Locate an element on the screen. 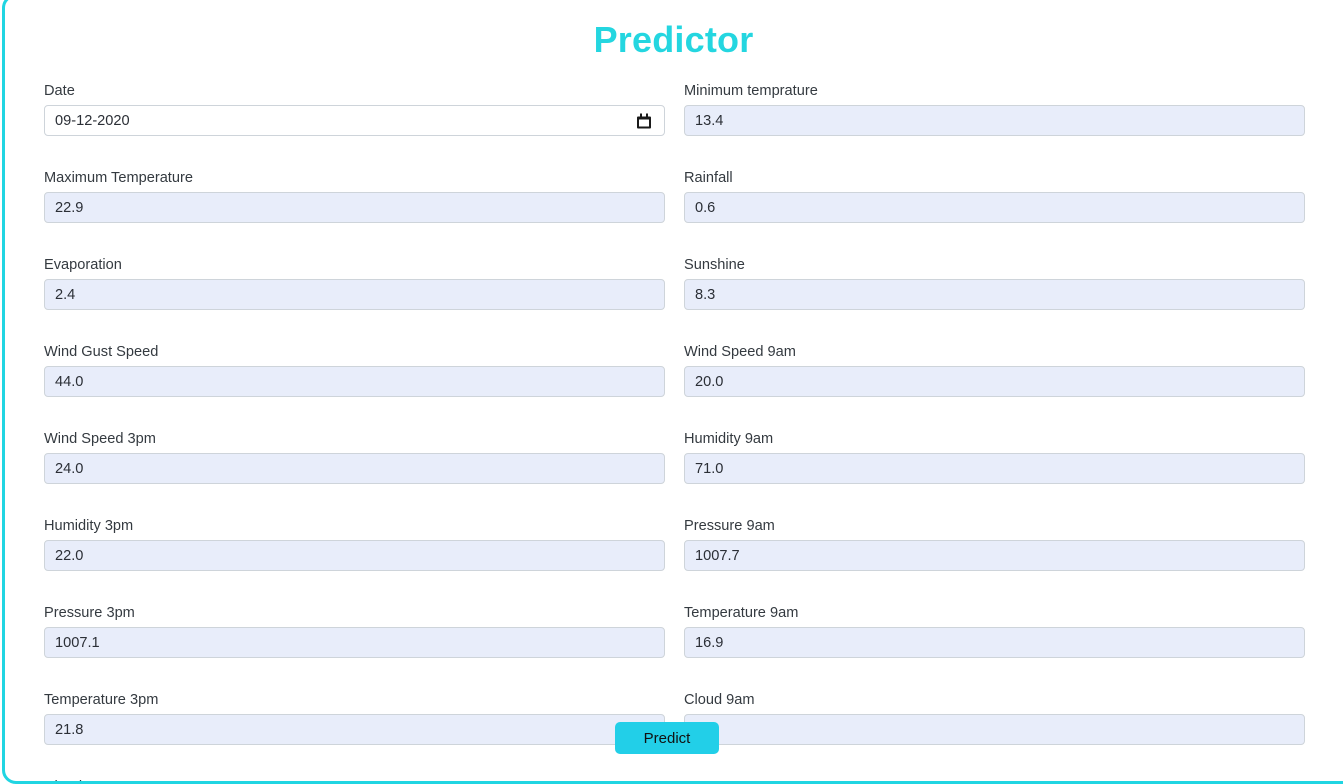 Image resolution: width=1343 pixels, height=784 pixels. field-pressure-9am: Pressure 9am is located at coordinates (994, 544).